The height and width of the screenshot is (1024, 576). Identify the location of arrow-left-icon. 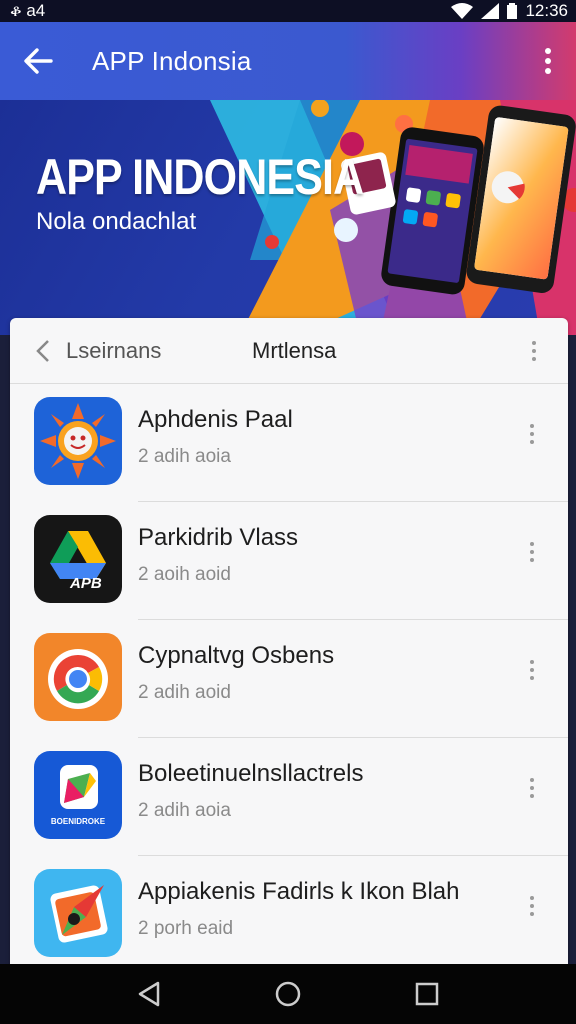
(38, 61).